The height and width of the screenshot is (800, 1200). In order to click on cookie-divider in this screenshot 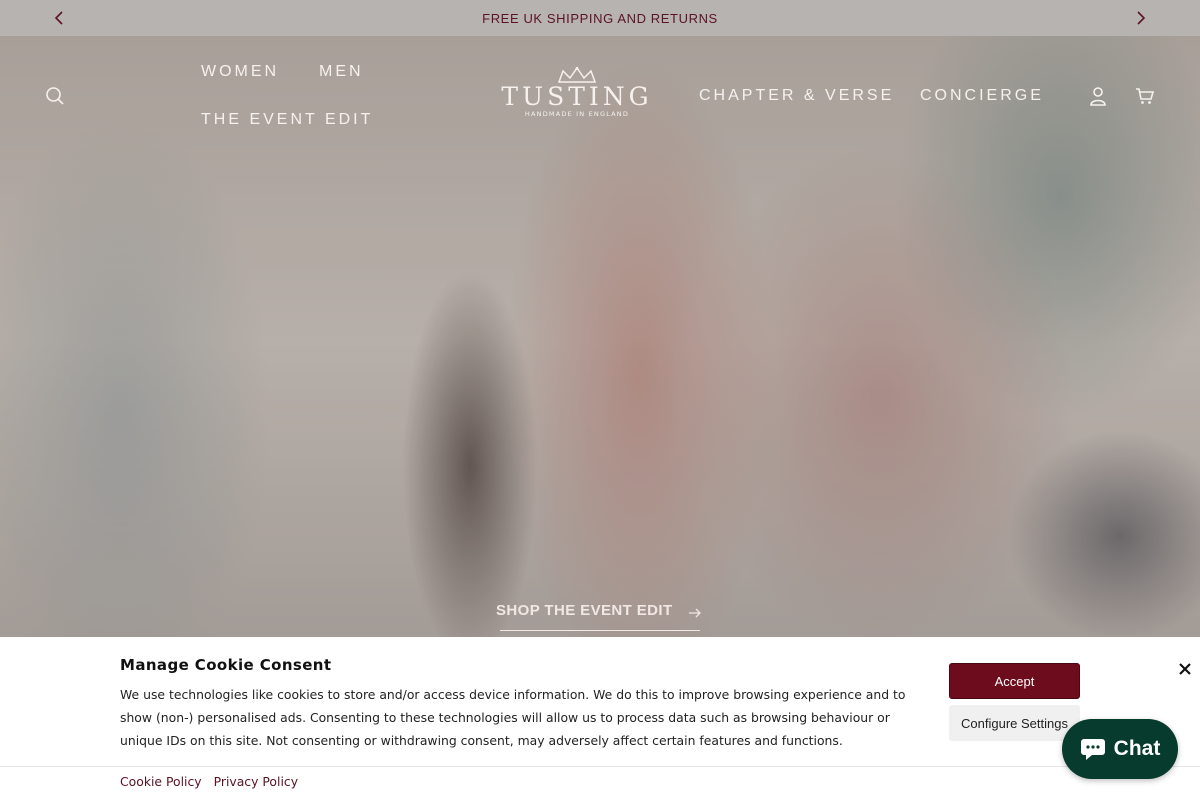, I will do `click(600, 766)`.